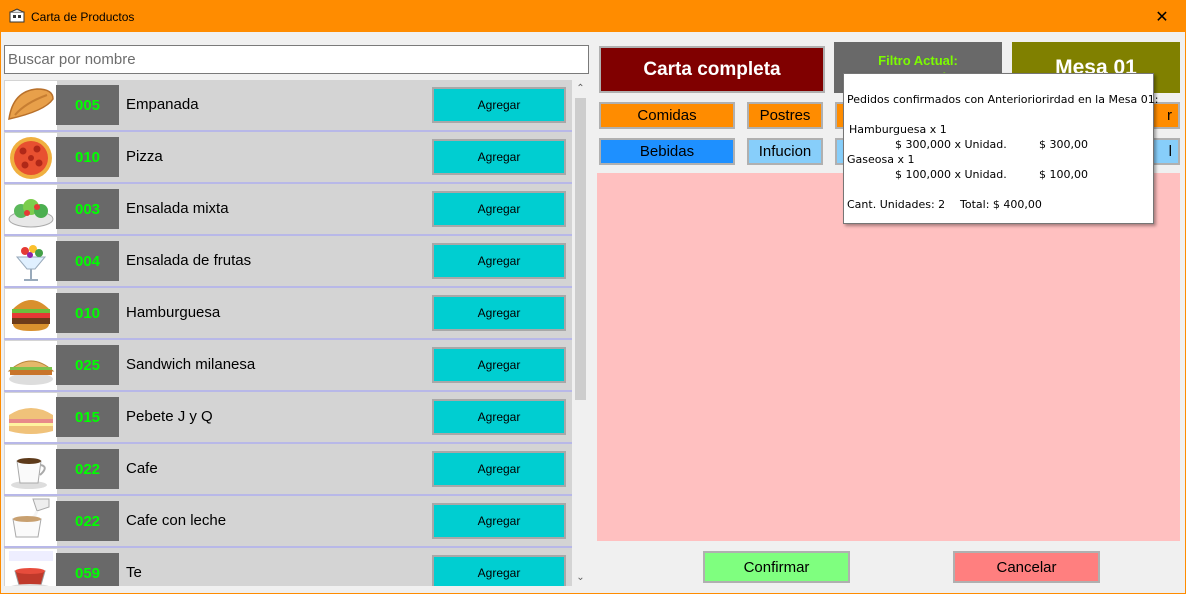 The height and width of the screenshot is (594, 1186). I want to click on list-item: 010 Hamburguesa Agregar, so click(288, 314).